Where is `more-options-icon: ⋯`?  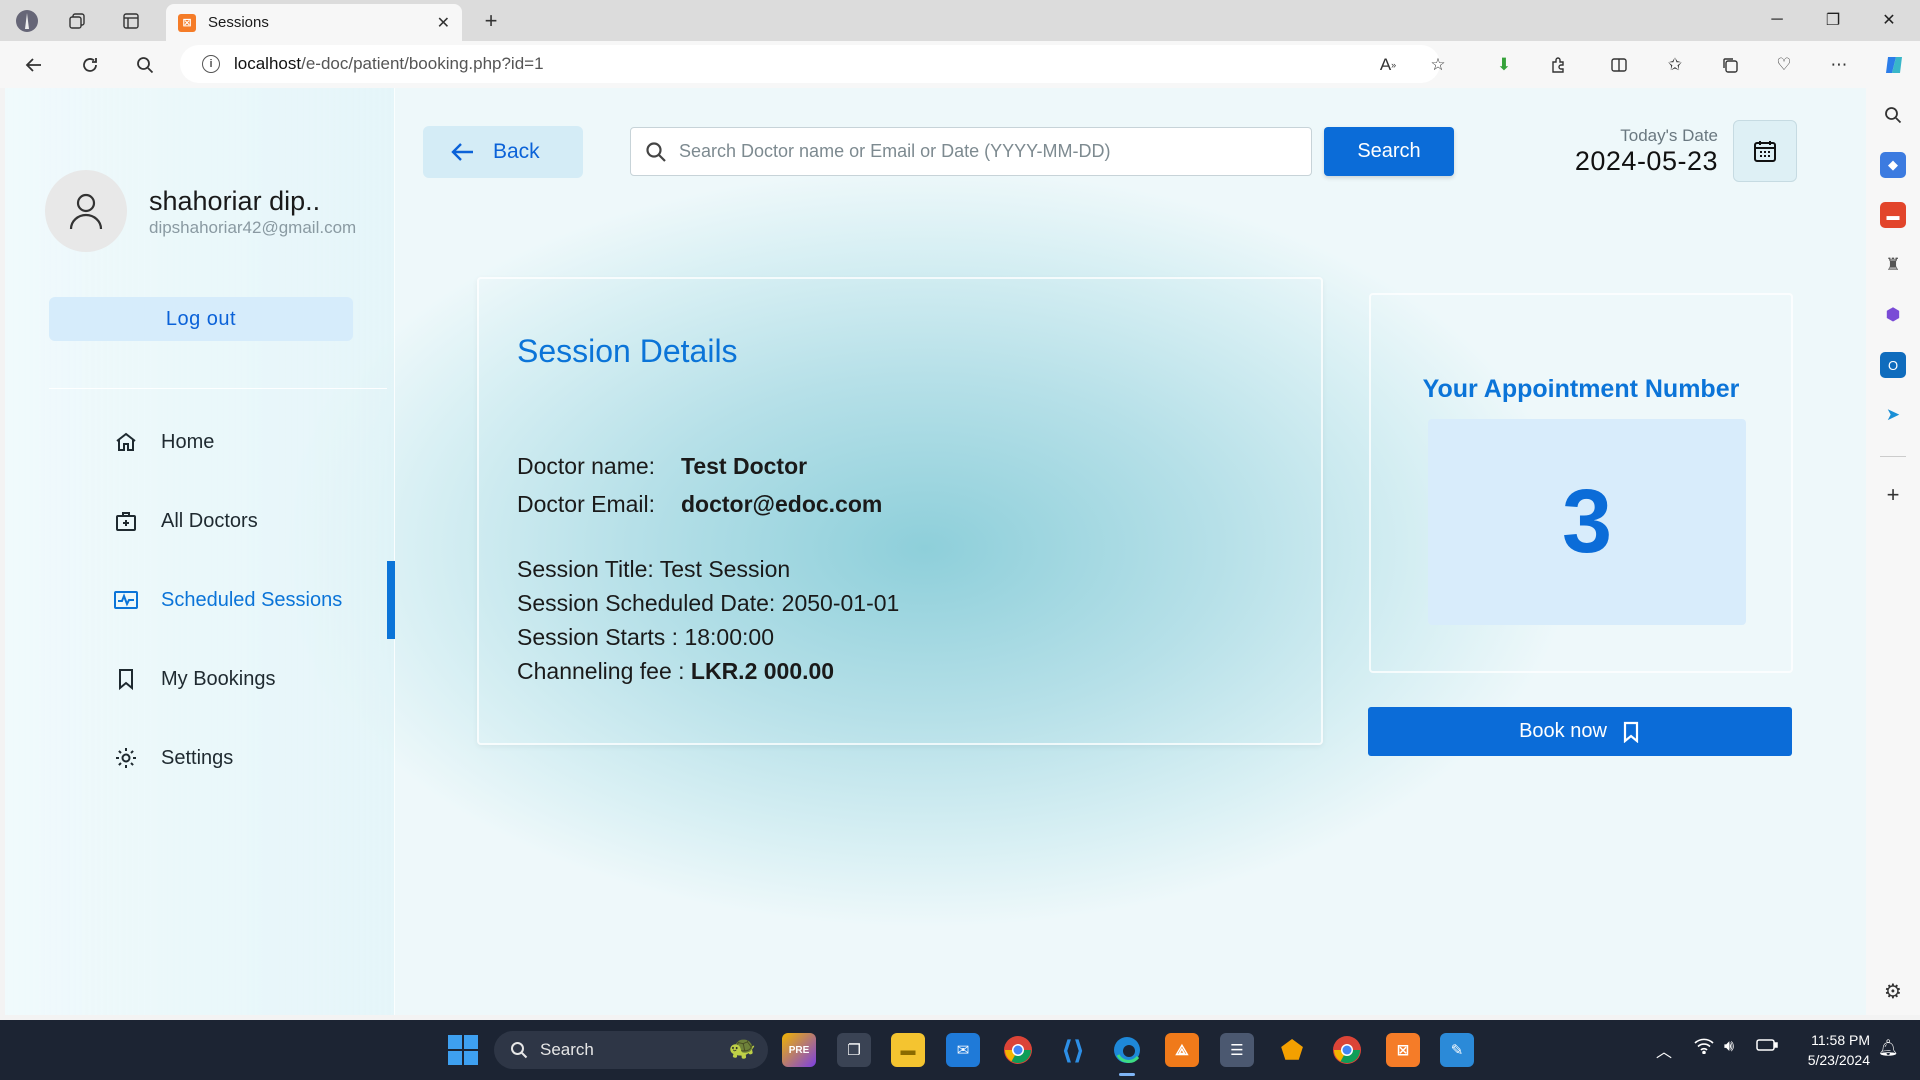 more-options-icon: ⋯ is located at coordinates (1839, 65).